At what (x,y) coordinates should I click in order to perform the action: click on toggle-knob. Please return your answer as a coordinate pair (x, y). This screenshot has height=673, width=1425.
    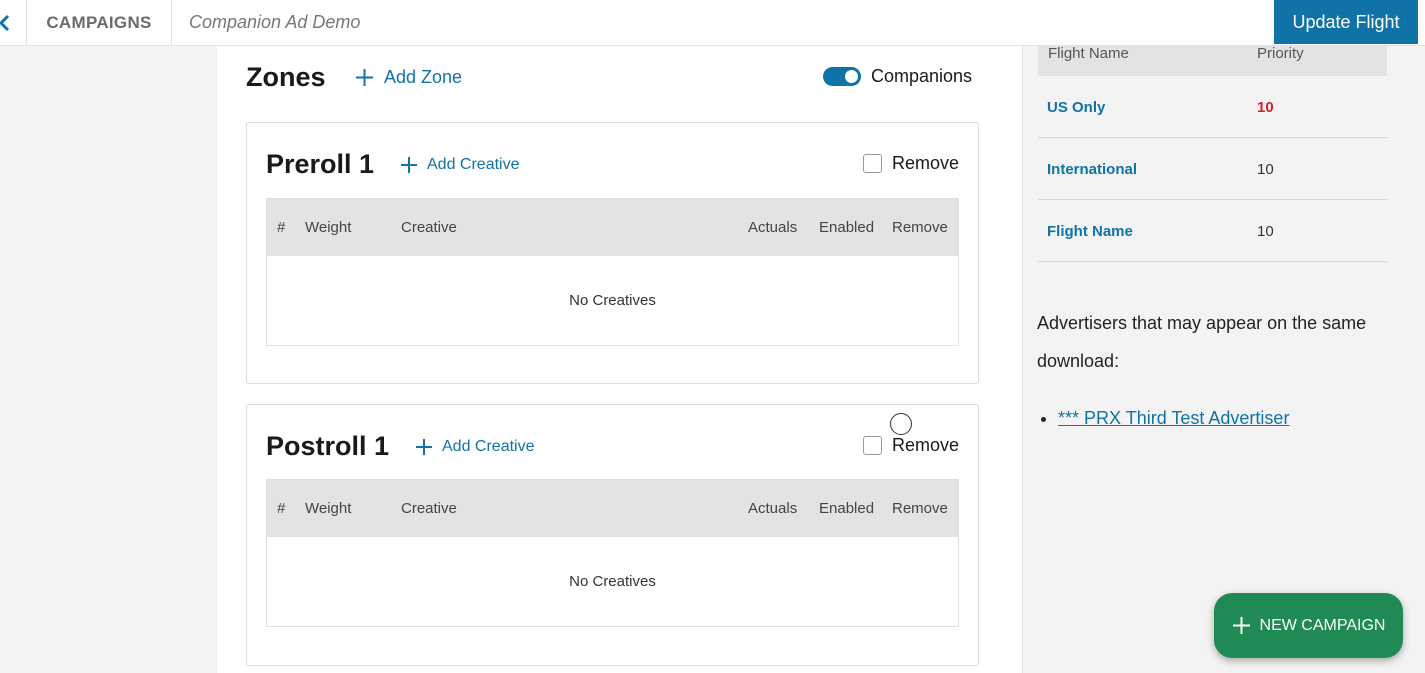
    Looking at the image, I should click on (851, 76).